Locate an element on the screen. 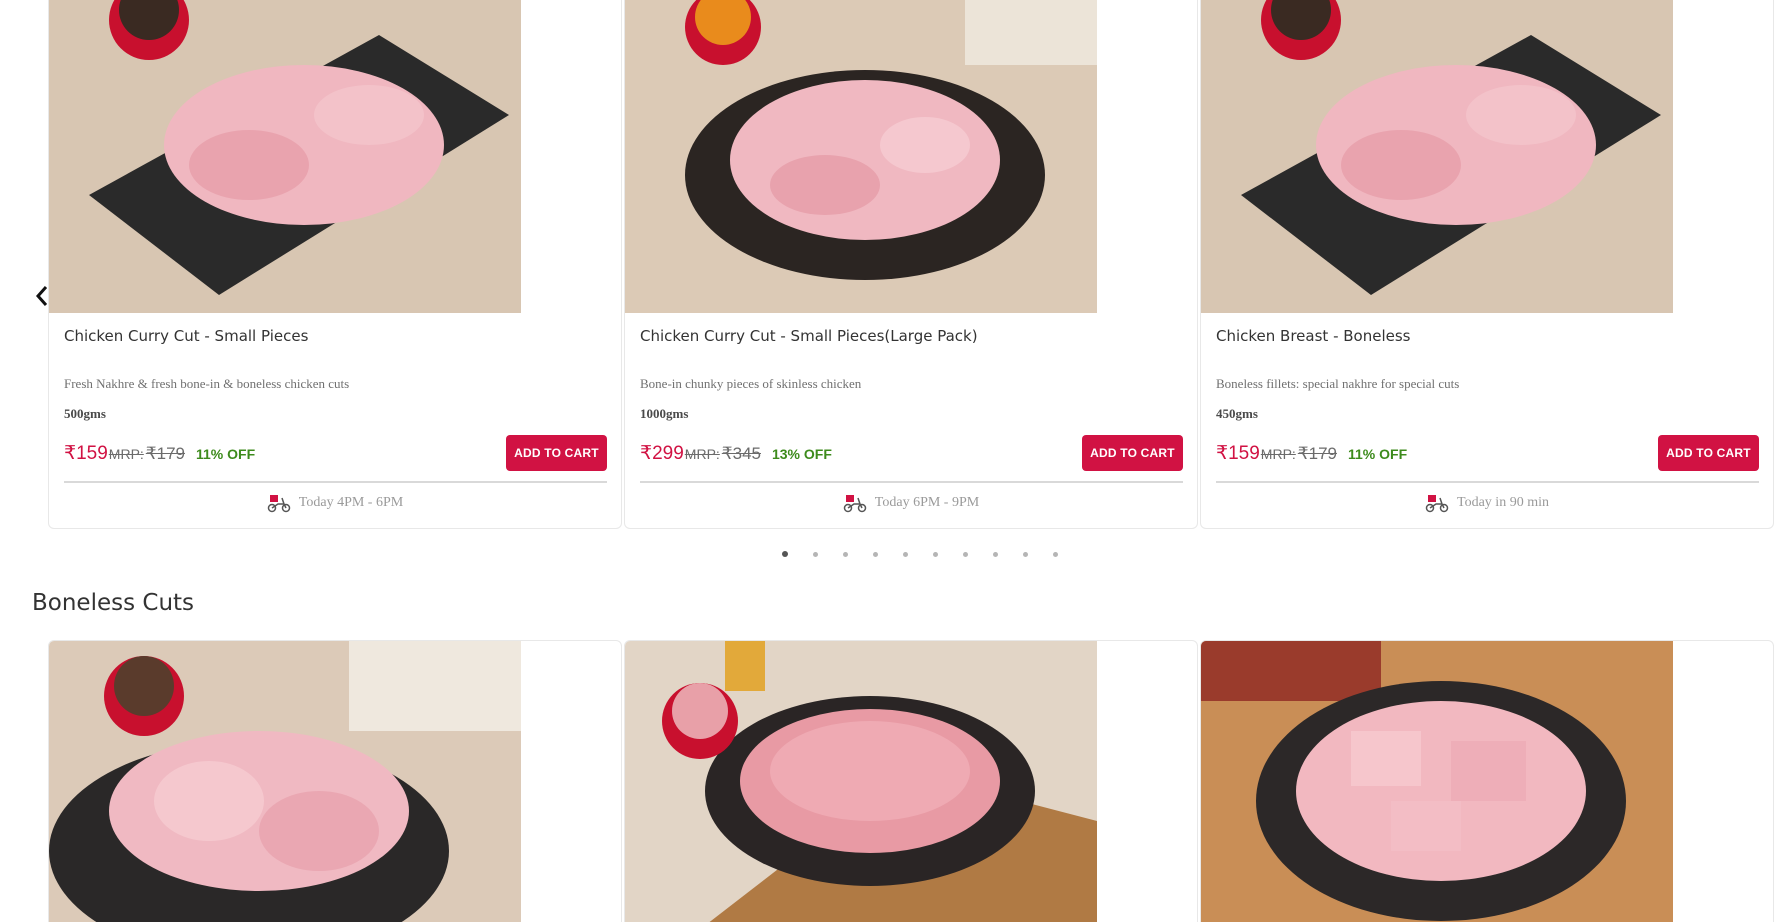 This screenshot has width=1783, height=922. price-row: ₹299 MRP: ₹345 13% OFF is located at coordinates (736, 453).